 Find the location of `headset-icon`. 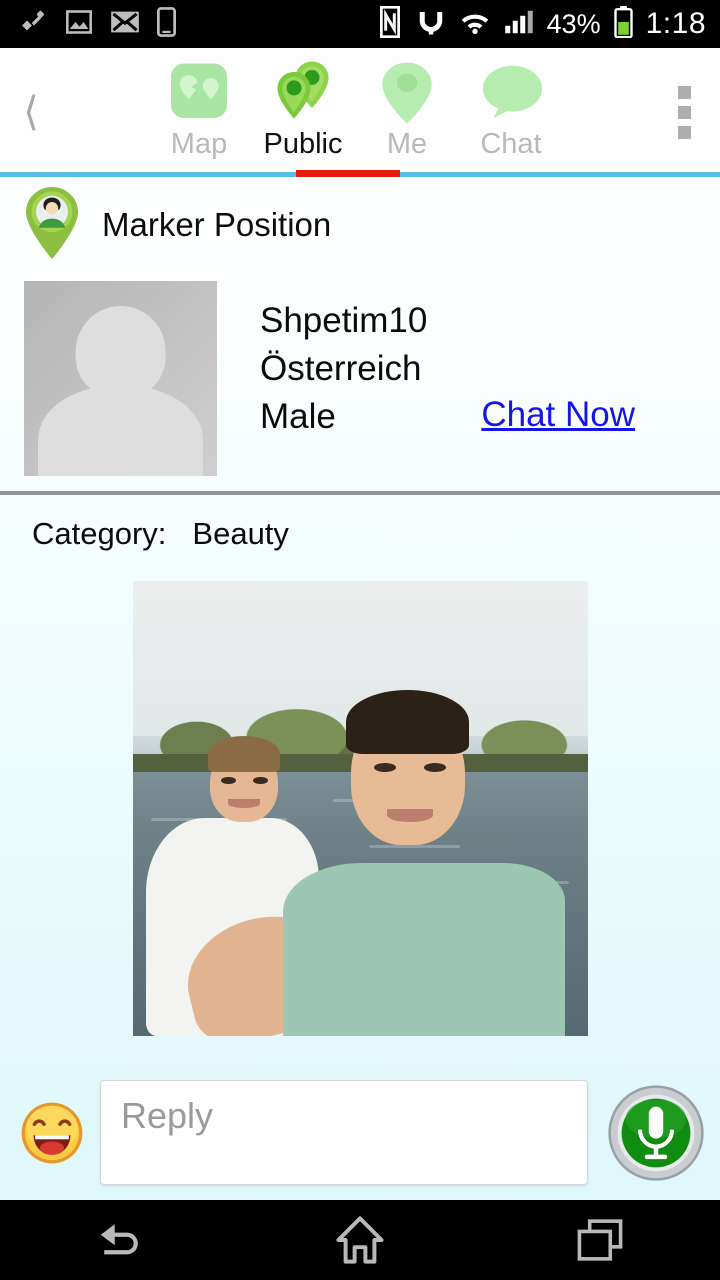

headset-icon is located at coordinates (431, 24).